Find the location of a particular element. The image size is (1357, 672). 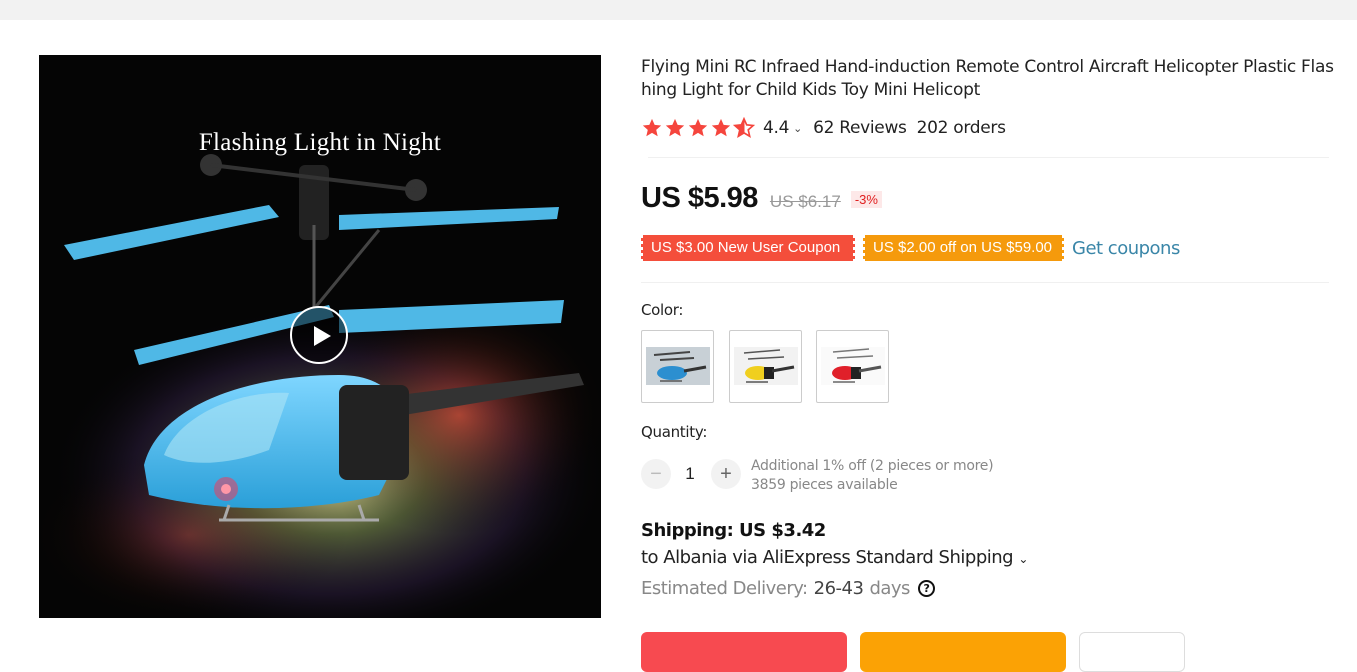

top-bar is located at coordinates (678, 10).